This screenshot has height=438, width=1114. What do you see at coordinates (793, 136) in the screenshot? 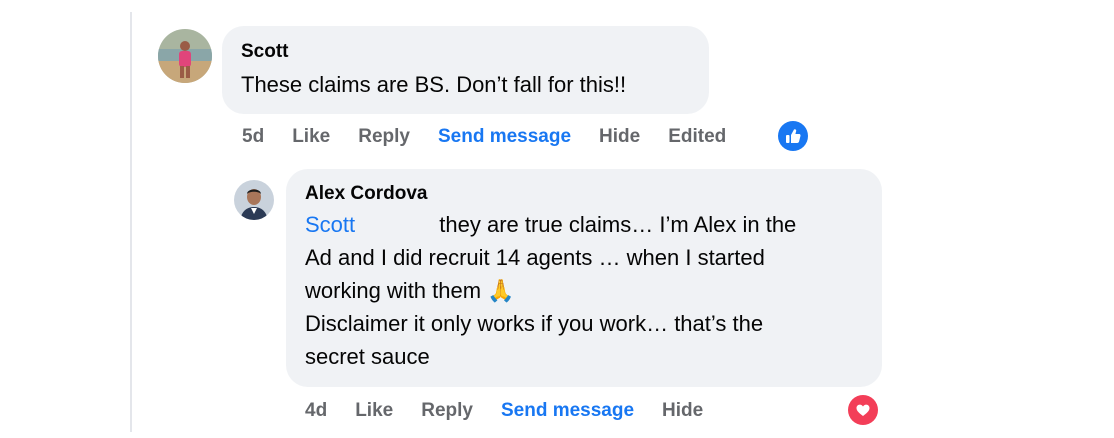
I see `like-thumb-icon` at bounding box center [793, 136].